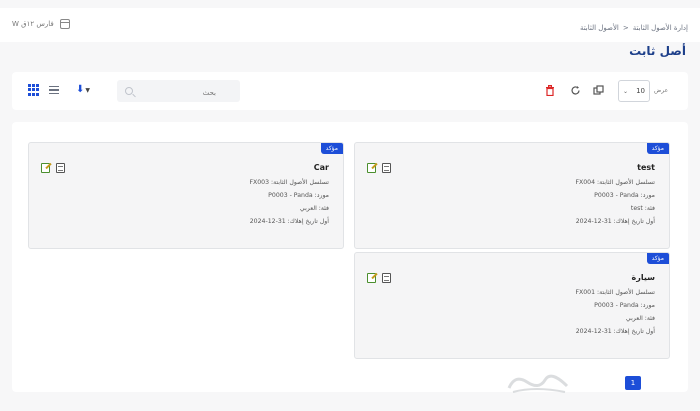 This screenshot has height=411, width=700. What do you see at coordinates (661, 90) in the screenshot?
I see `per-page-label: عرض` at bounding box center [661, 90].